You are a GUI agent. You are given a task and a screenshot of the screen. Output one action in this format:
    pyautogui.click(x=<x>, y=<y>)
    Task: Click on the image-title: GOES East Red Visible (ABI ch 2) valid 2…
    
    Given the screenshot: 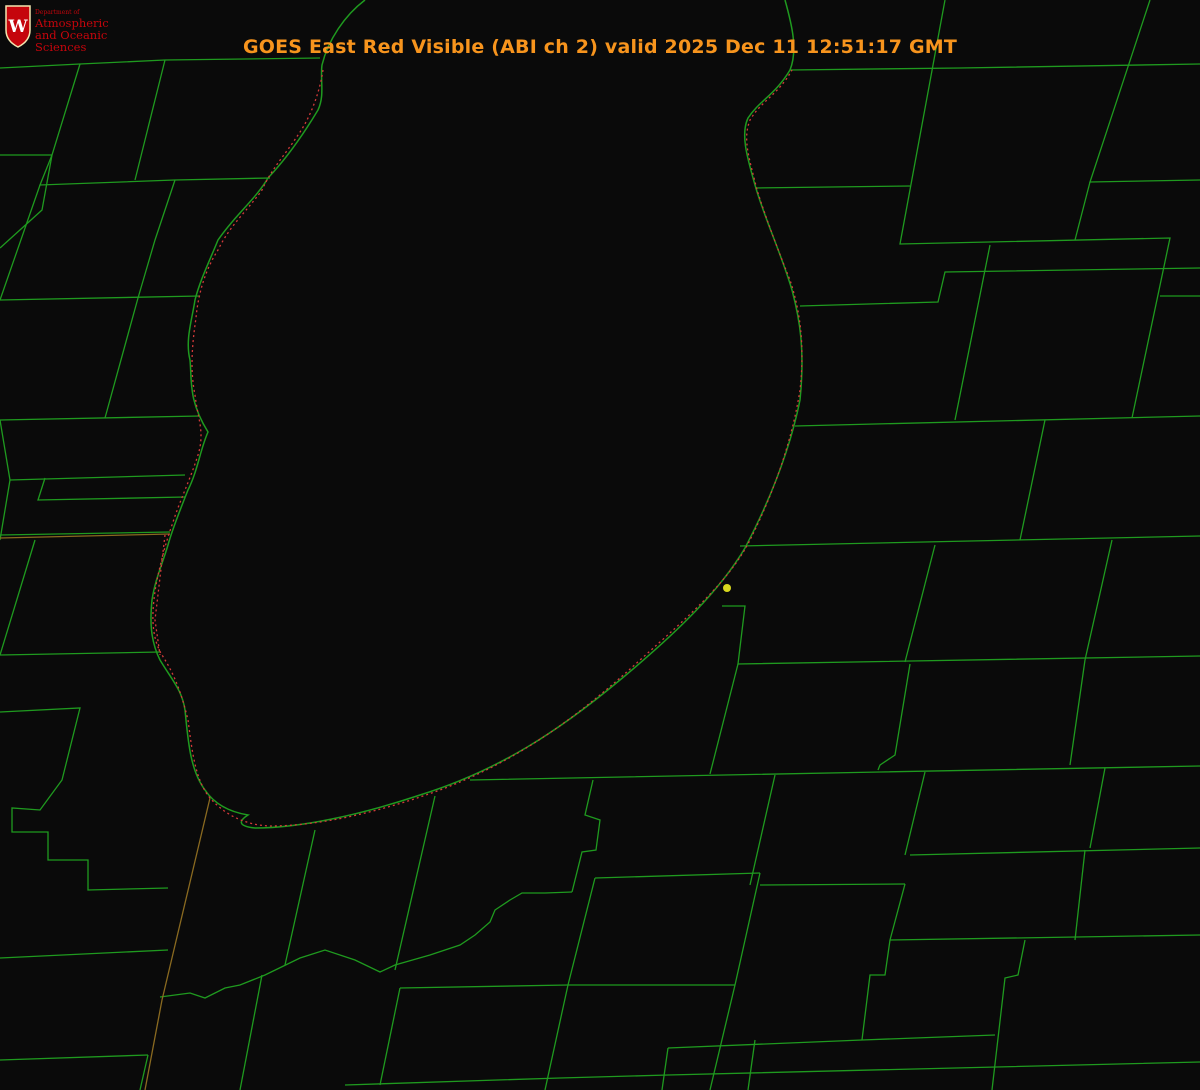 What is the action you would take?
    pyautogui.click(x=600, y=47)
    